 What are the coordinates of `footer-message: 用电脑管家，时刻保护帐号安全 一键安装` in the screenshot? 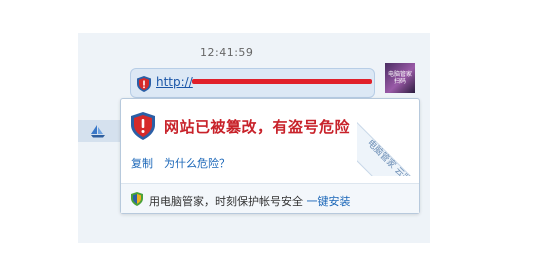 It's located at (250, 201).